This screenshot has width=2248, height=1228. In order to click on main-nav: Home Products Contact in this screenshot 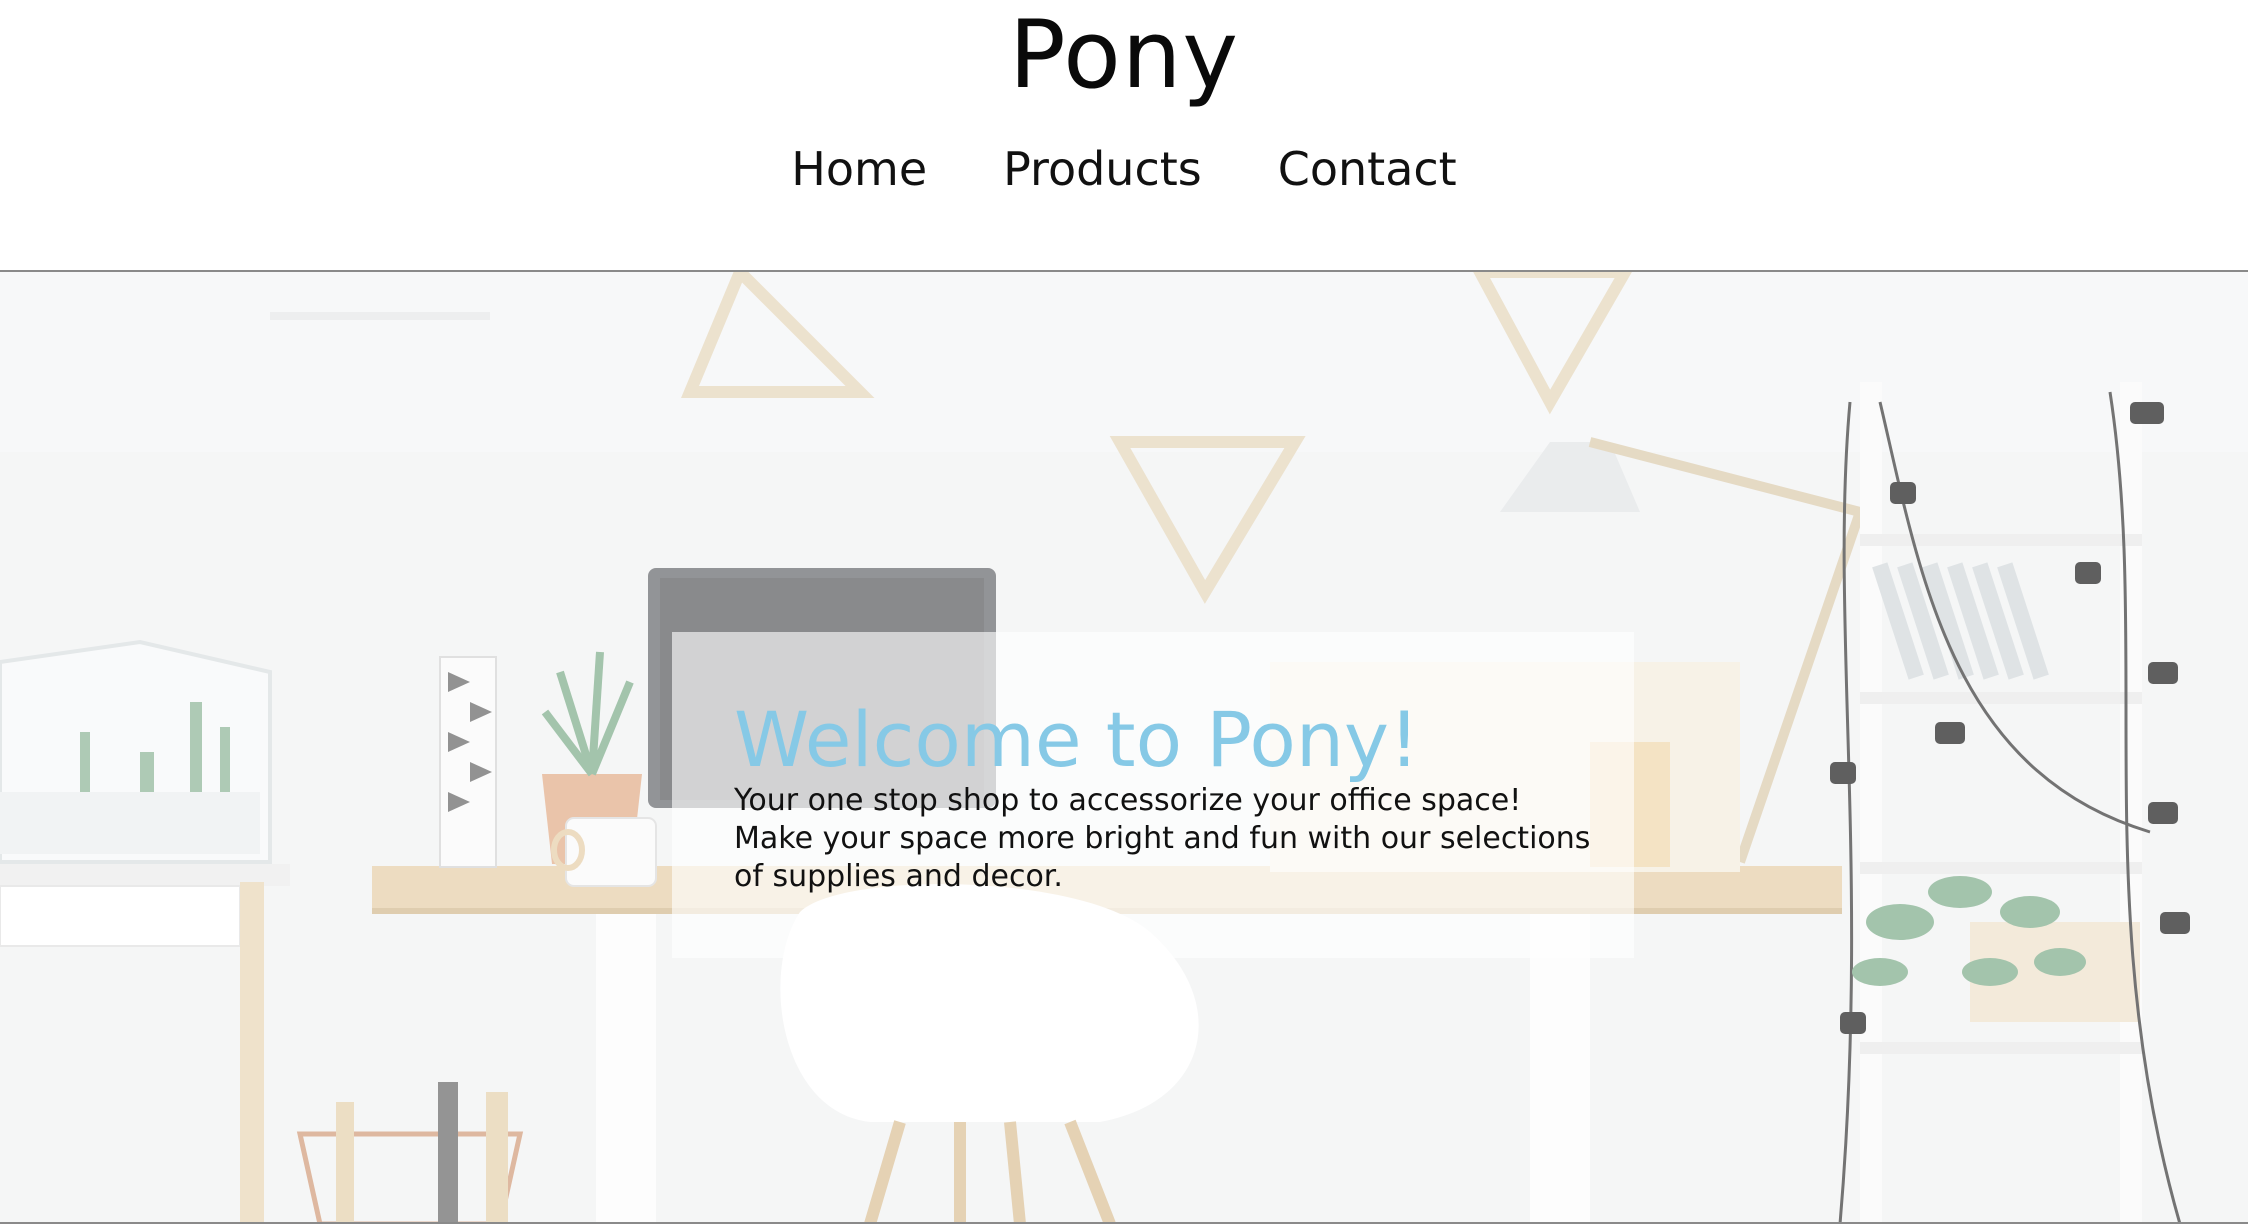, I will do `click(1124, 171)`.